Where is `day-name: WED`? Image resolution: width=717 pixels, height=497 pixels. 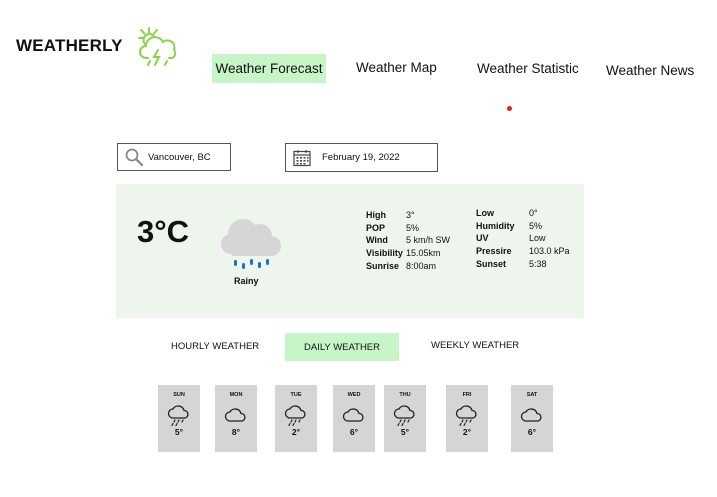
day-name: WED is located at coordinates (354, 395).